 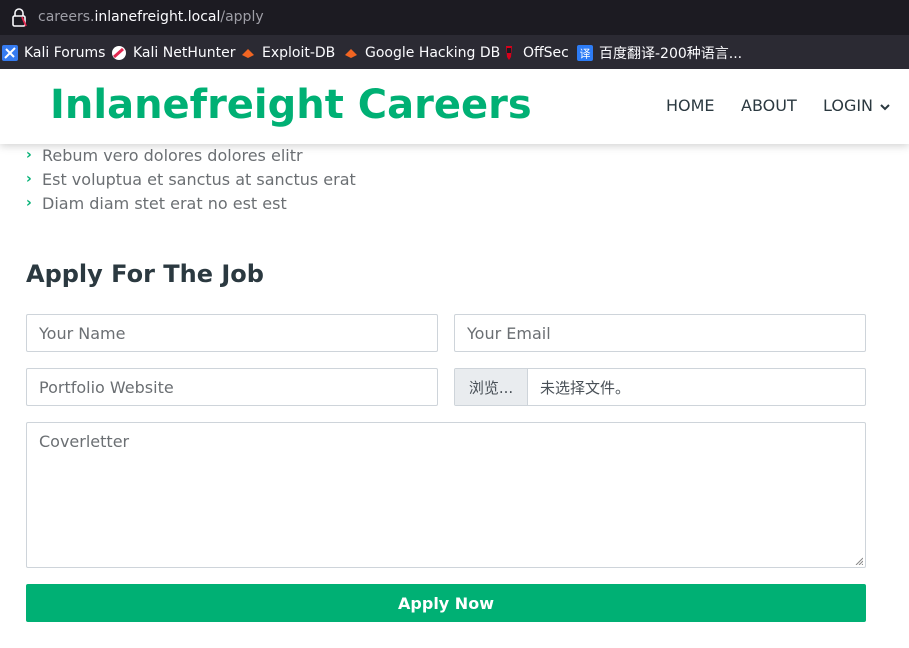 What do you see at coordinates (106, 387) in the screenshot?
I see `portfolio-placeholder: Portfolio Website` at bounding box center [106, 387].